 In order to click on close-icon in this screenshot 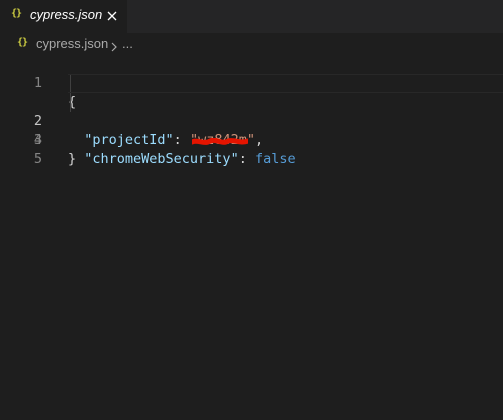, I will do `click(112, 16)`.